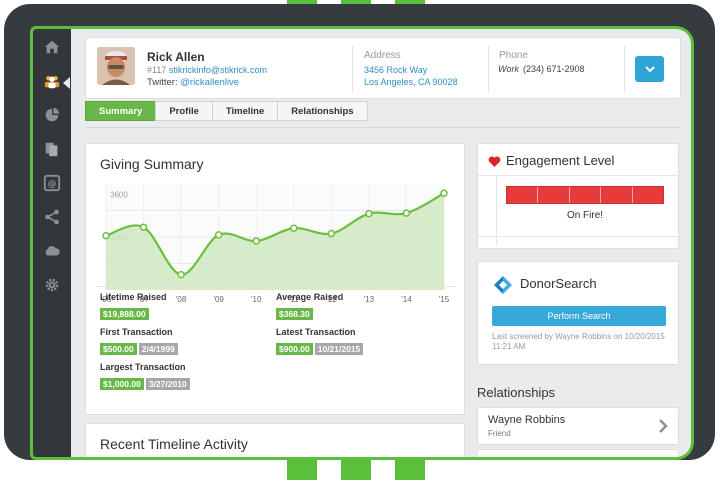  I want to click on documents-icon, so click(52, 149).